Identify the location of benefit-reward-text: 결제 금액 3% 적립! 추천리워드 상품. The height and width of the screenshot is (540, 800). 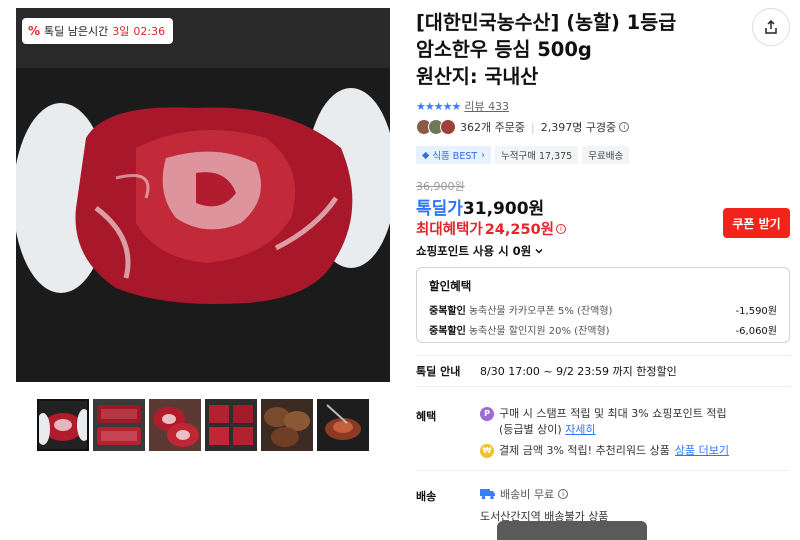
(584, 450).